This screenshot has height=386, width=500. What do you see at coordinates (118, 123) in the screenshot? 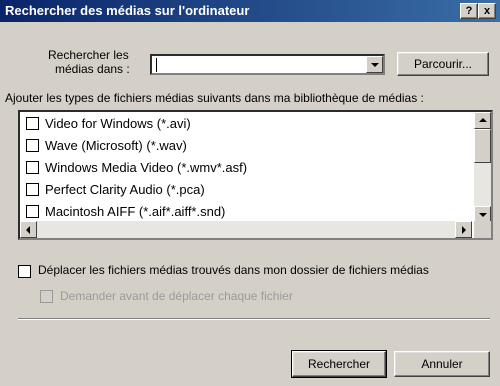
I see `list-item-label: Video for Windows (*.avi)` at bounding box center [118, 123].